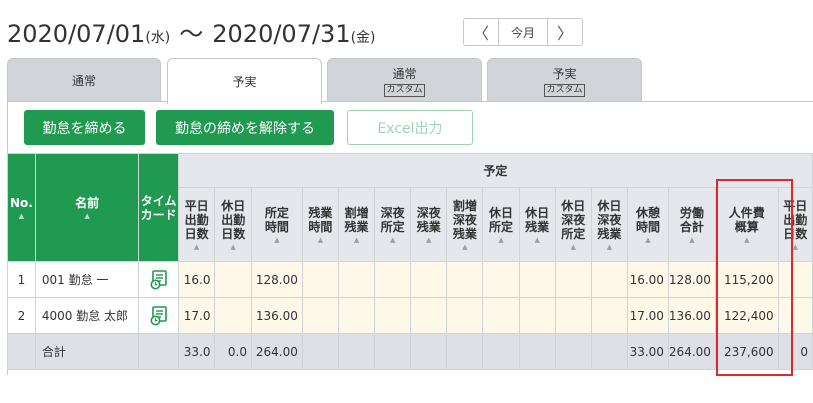 The width and height of the screenshot is (813, 403). I want to click on column-header: 割増 深夜 残業 ▲, so click(465, 224).